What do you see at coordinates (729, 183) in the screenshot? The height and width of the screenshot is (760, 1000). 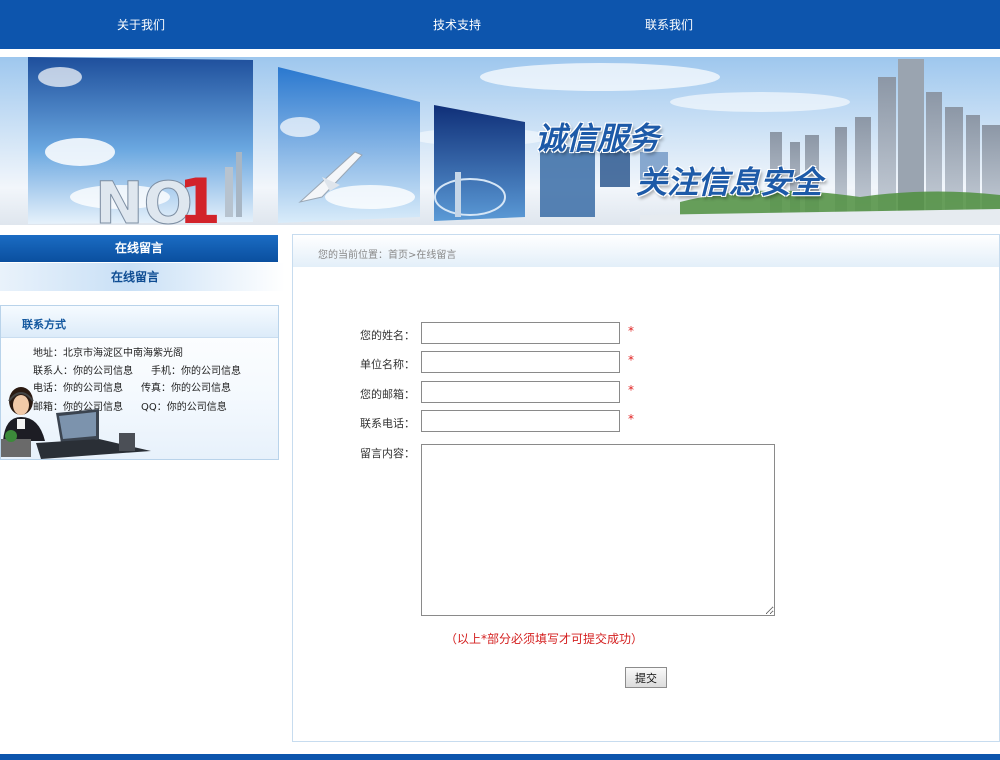 I see `banner-headline-2: 关注信息安全` at bounding box center [729, 183].